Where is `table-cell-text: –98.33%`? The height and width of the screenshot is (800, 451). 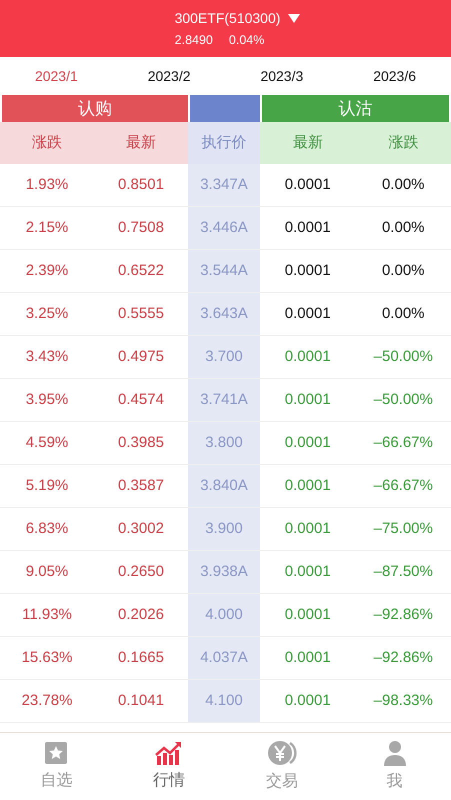 table-cell-text: –98.33% is located at coordinates (403, 700).